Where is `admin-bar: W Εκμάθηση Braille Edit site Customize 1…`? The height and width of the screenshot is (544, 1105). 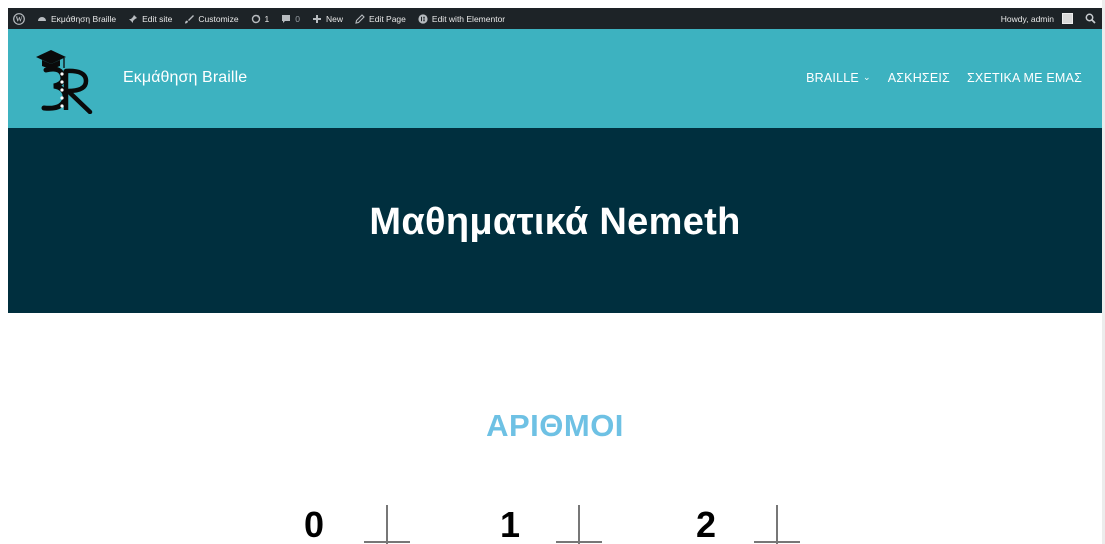
admin-bar: W Εκμάθηση Braille Edit site Customize 1… is located at coordinates (555, 18).